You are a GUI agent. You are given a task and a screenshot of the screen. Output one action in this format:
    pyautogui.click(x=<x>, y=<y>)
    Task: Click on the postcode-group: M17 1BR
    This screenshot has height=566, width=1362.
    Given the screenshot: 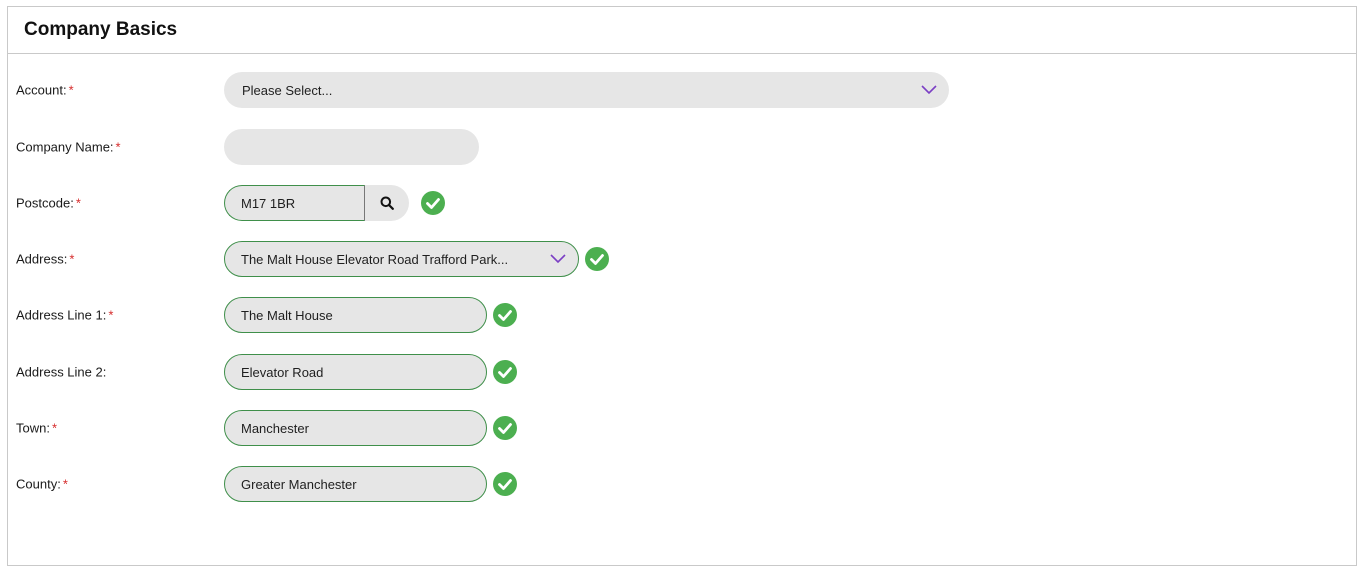 What is the action you would take?
    pyautogui.click(x=316, y=203)
    